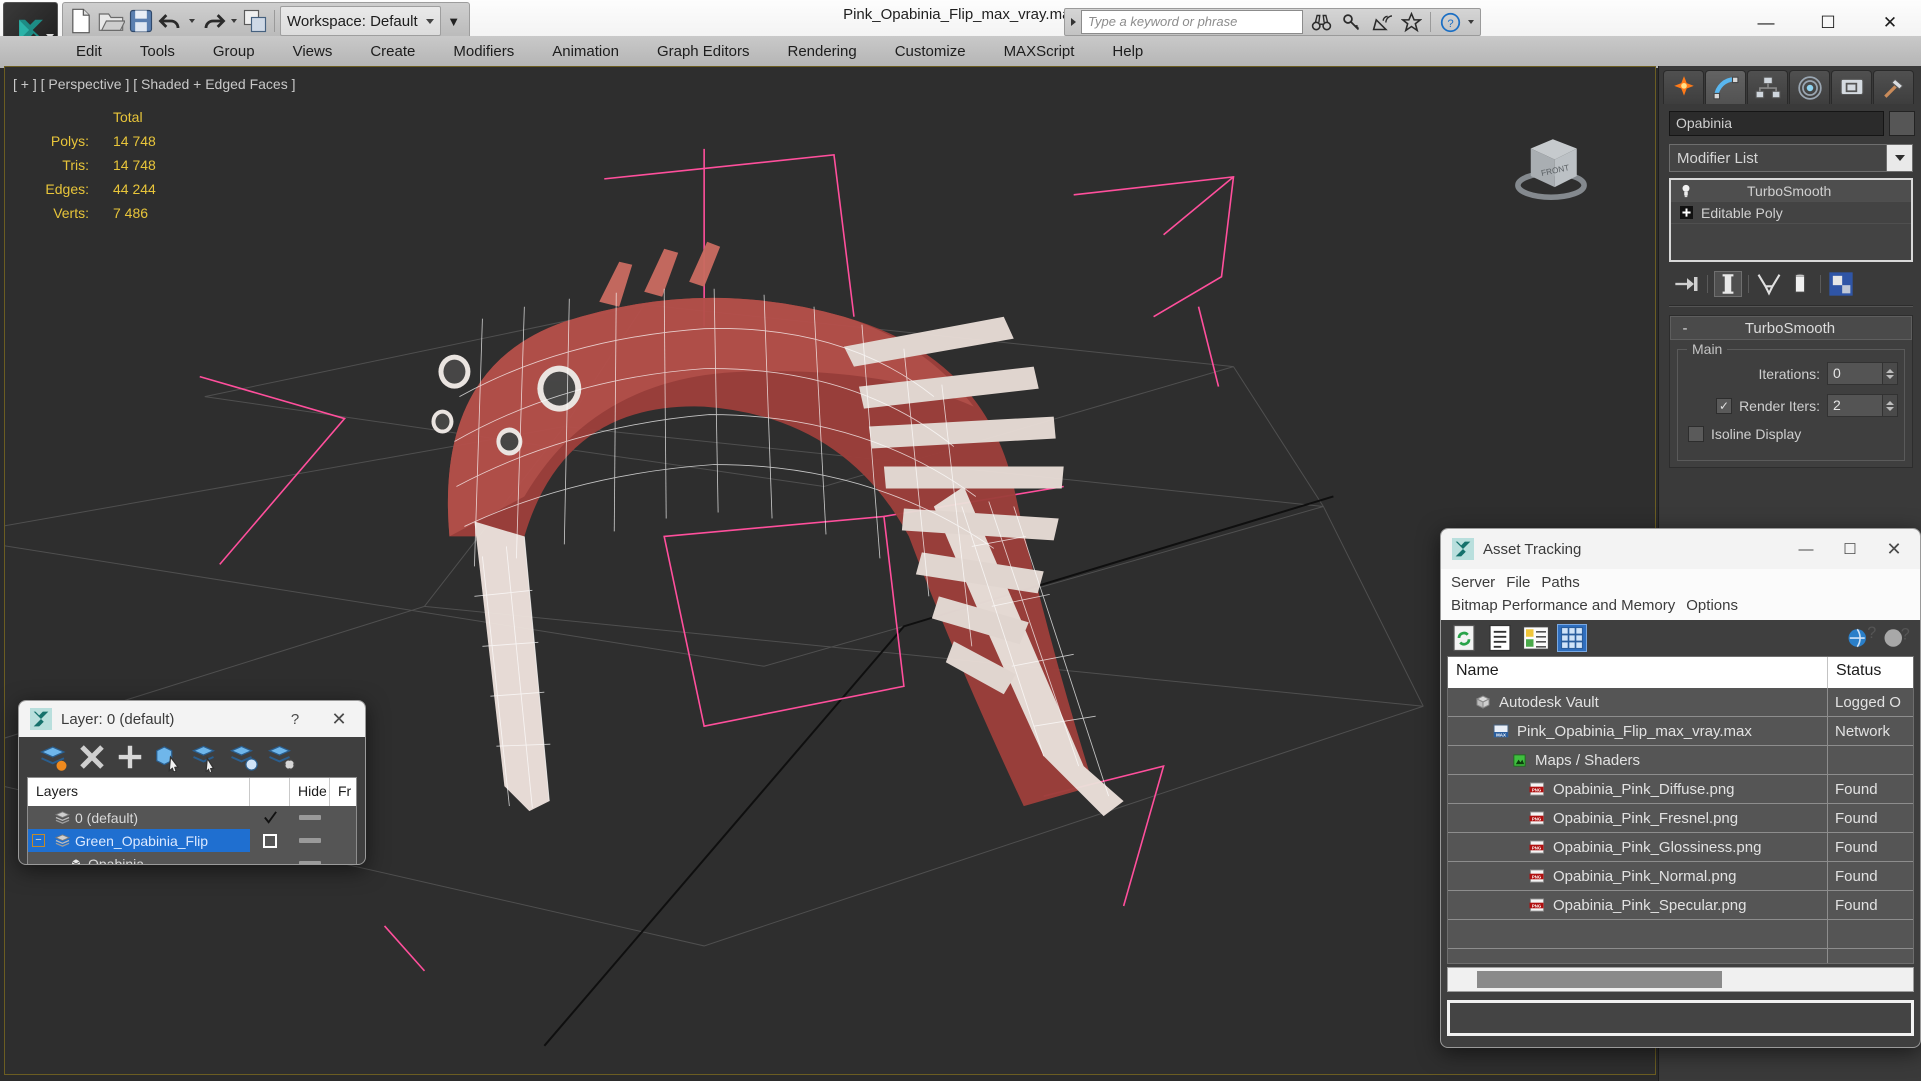  What do you see at coordinates (1728, 284) in the screenshot?
I see `show-end-result-icon` at bounding box center [1728, 284].